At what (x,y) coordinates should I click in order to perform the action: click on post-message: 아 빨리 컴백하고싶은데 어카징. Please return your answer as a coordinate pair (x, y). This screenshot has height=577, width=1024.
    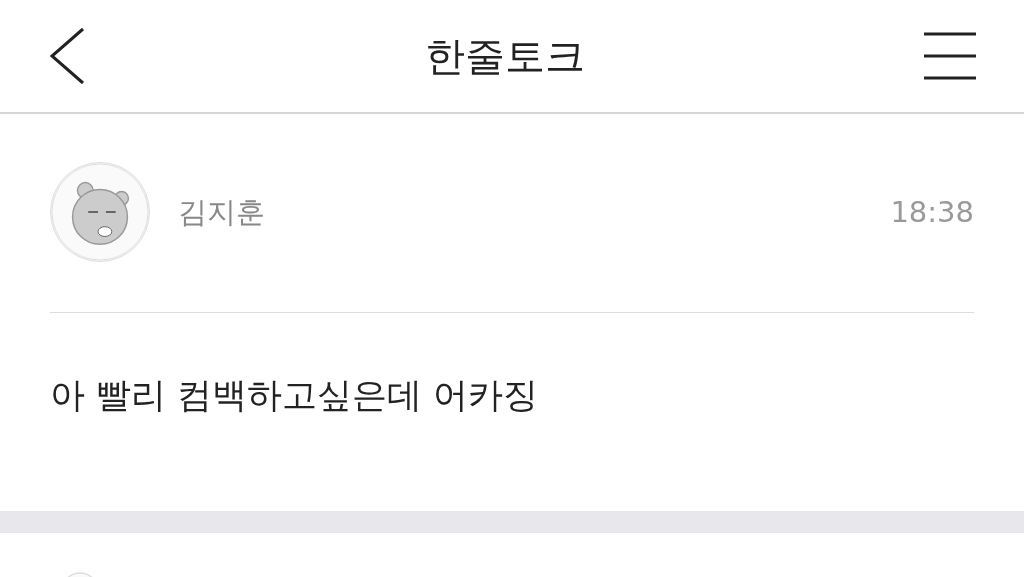
    Looking at the image, I should click on (294, 395).